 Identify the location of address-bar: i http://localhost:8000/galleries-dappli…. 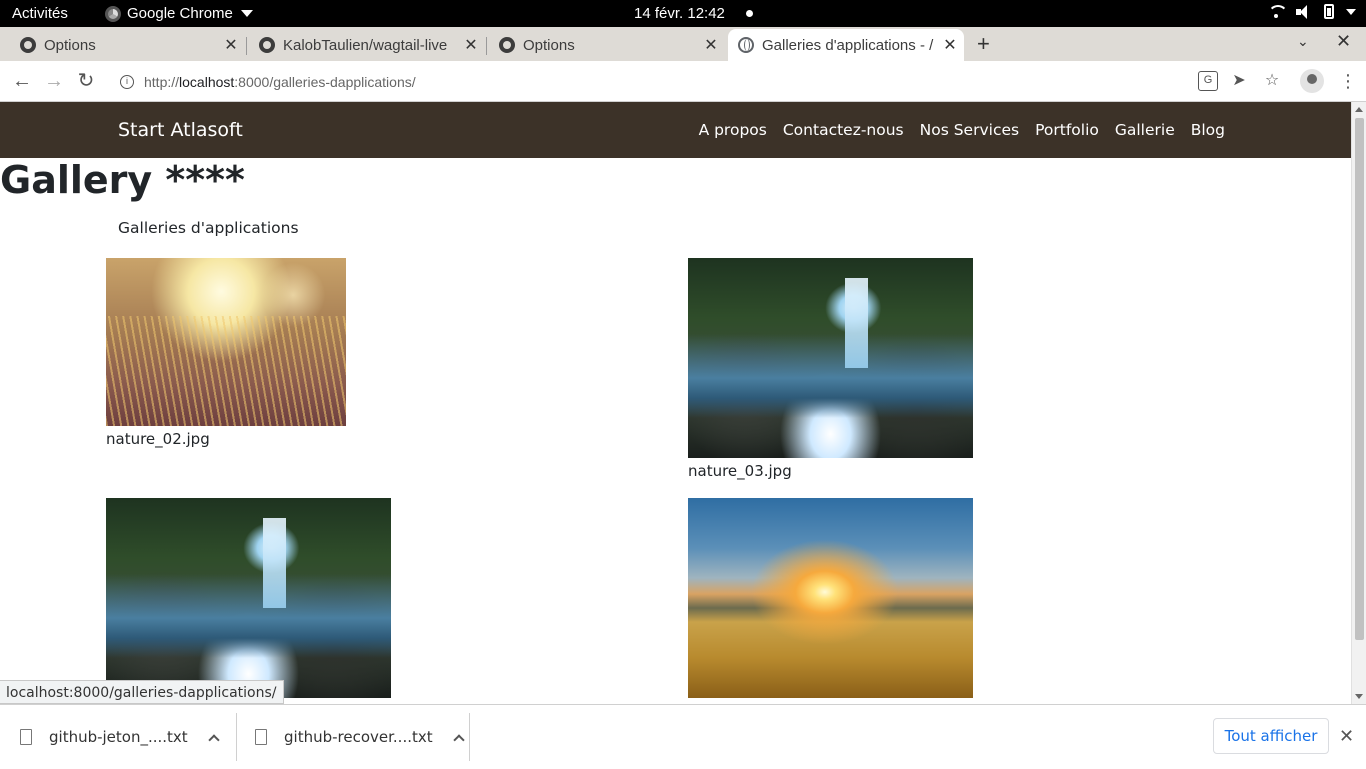
(648, 81).